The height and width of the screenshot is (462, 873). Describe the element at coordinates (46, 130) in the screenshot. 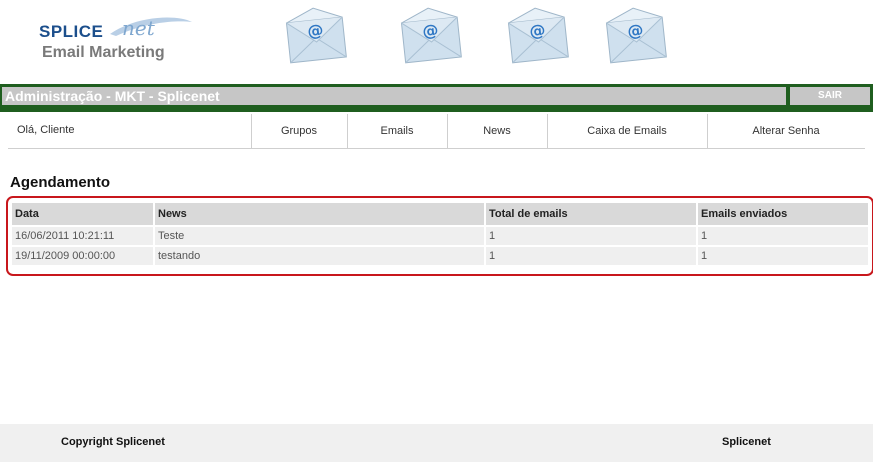

I see `user-greeting: Olá, Cliente` at that location.